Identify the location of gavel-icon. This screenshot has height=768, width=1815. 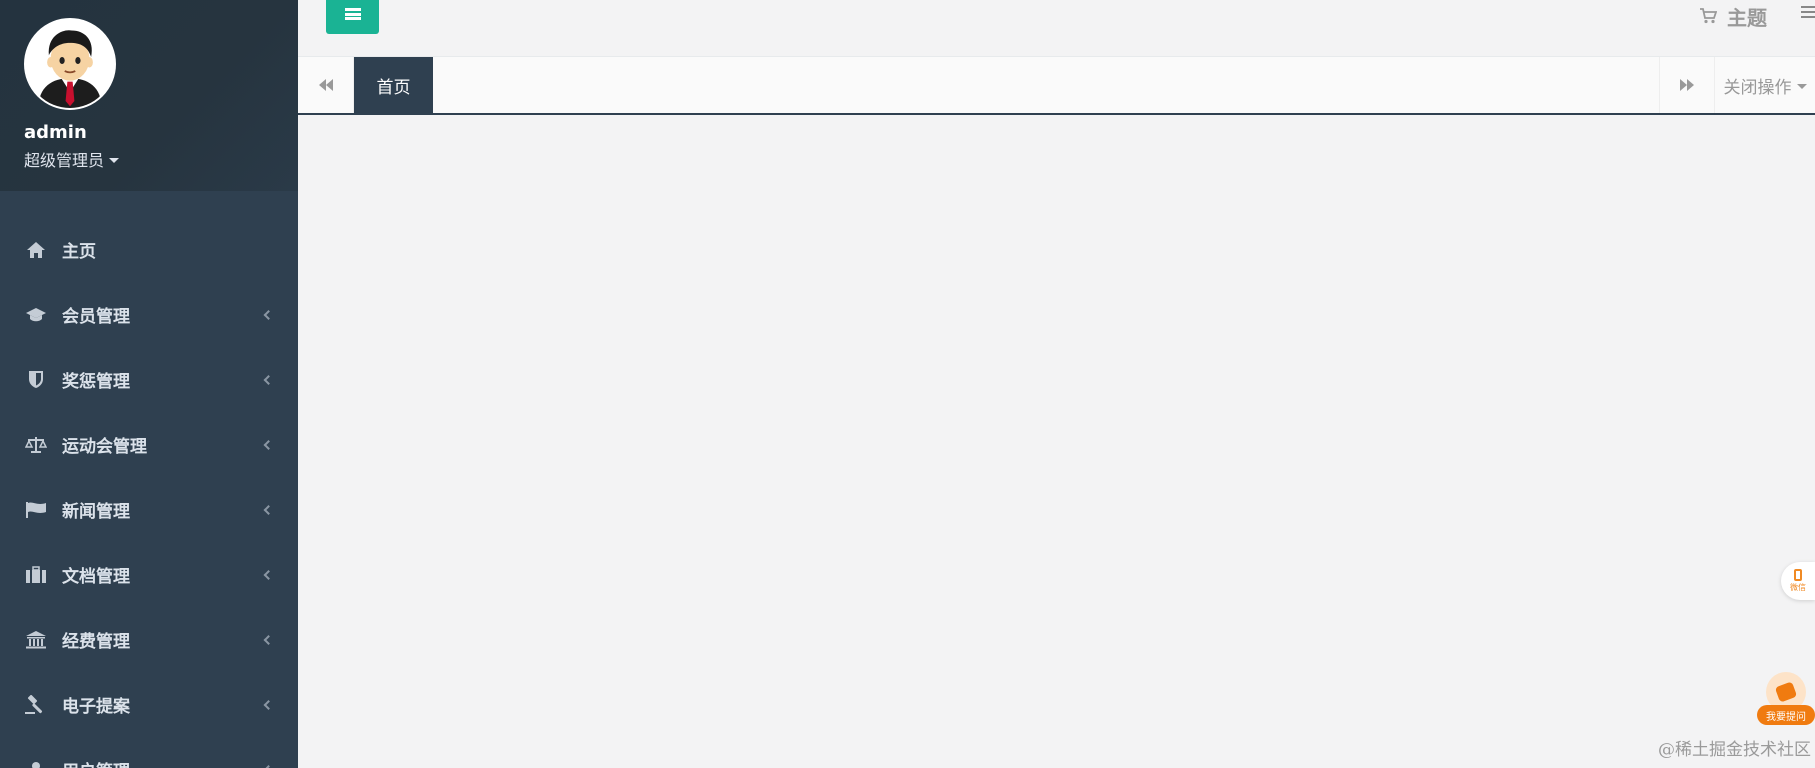
(36, 704).